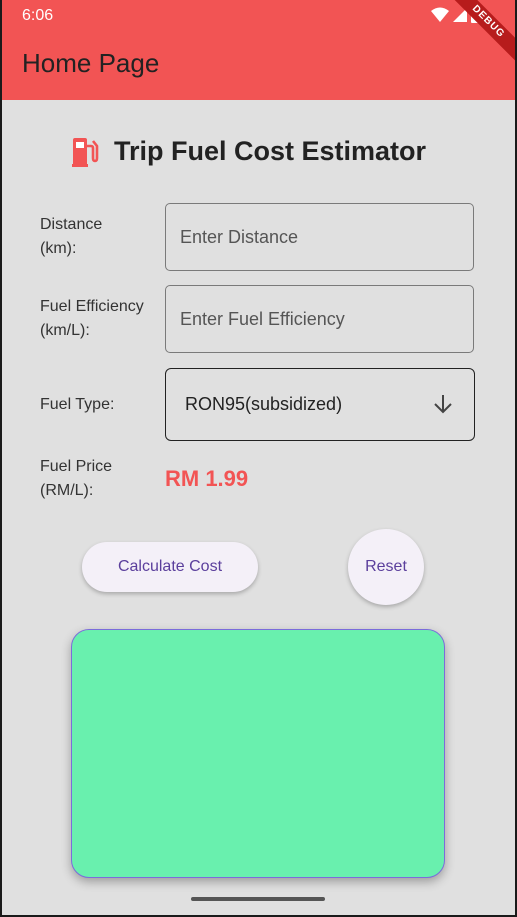 This screenshot has height=917, width=517. I want to click on estimator-heading: Trip Fuel Cost Estimator, so click(248, 151).